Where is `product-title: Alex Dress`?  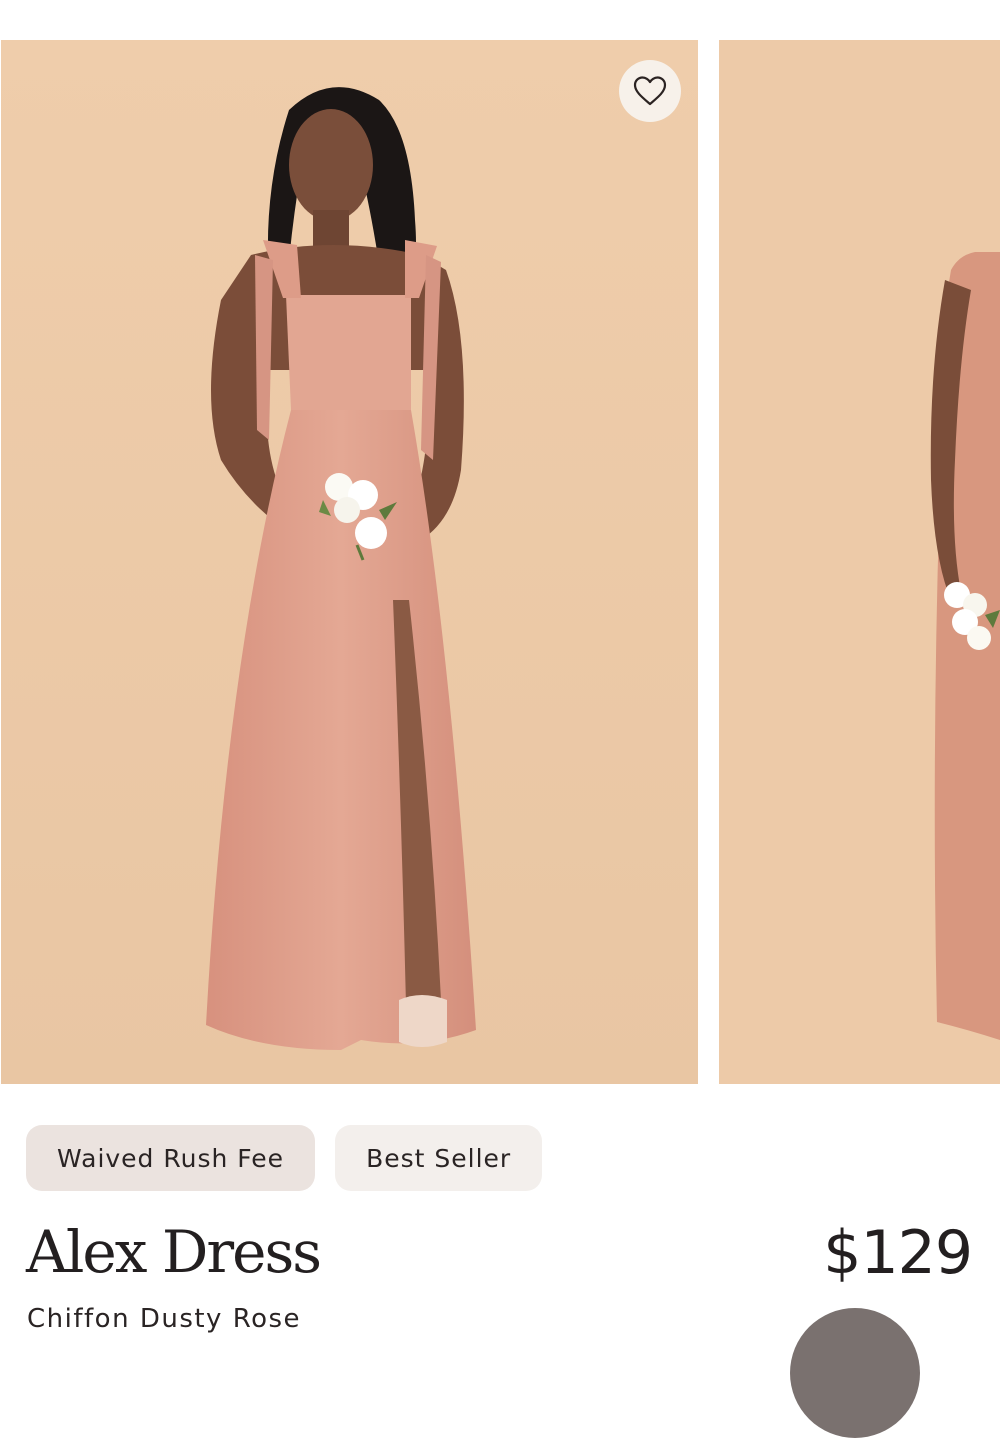
product-title: Alex Dress is located at coordinates (174, 1252).